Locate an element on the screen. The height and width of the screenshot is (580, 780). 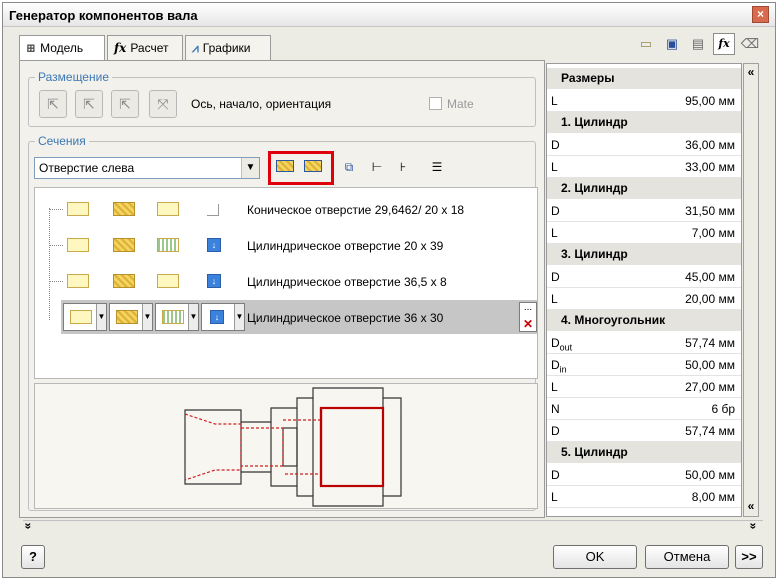
save-icon: ▣ is located at coordinates (672, 44).